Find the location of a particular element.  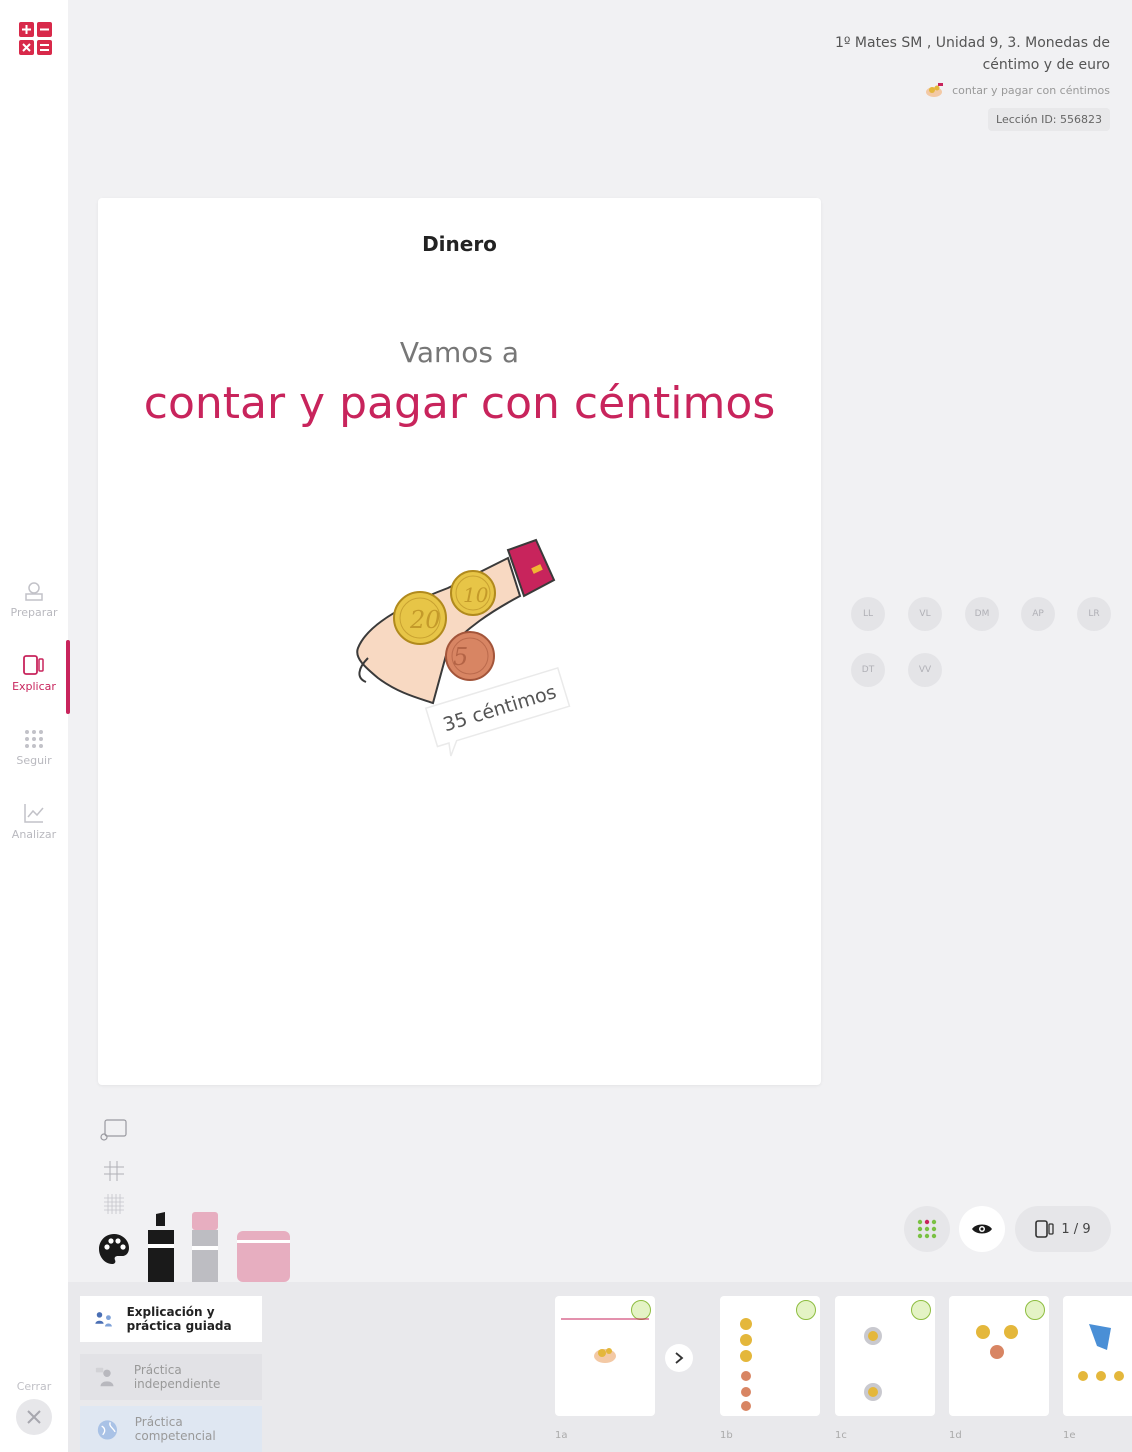

color-dots-grid-icon is located at coordinates (927, 1229).